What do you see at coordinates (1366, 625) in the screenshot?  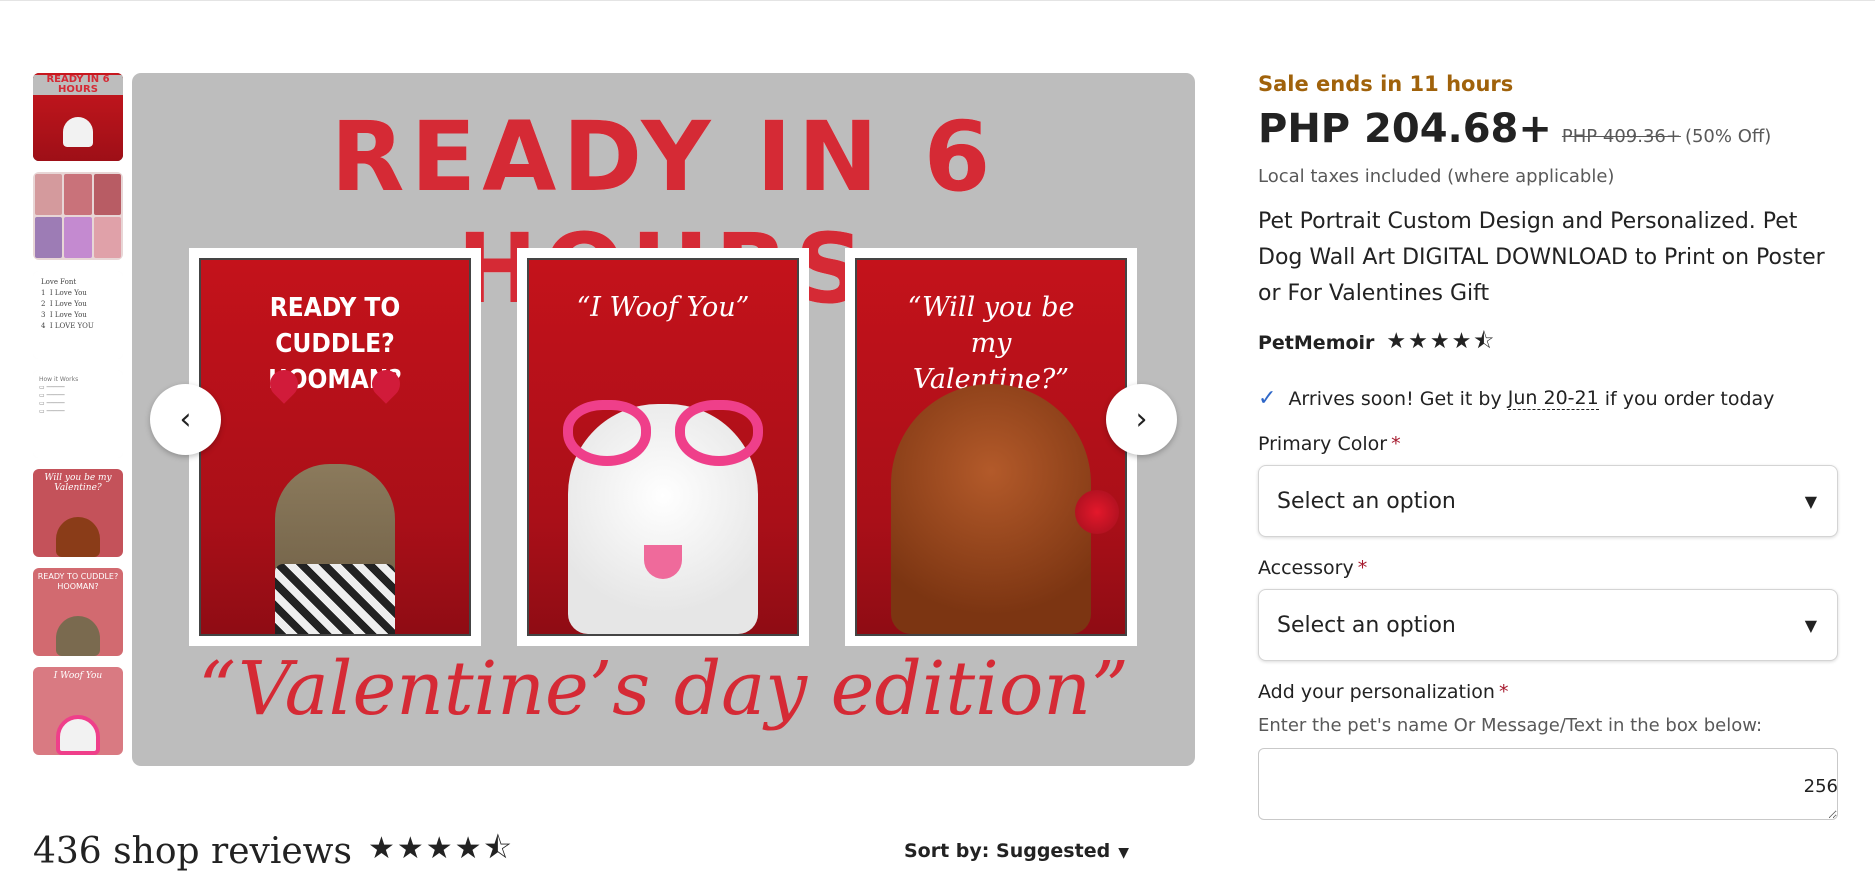 I see `accessory-value: Select an option` at bounding box center [1366, 625].